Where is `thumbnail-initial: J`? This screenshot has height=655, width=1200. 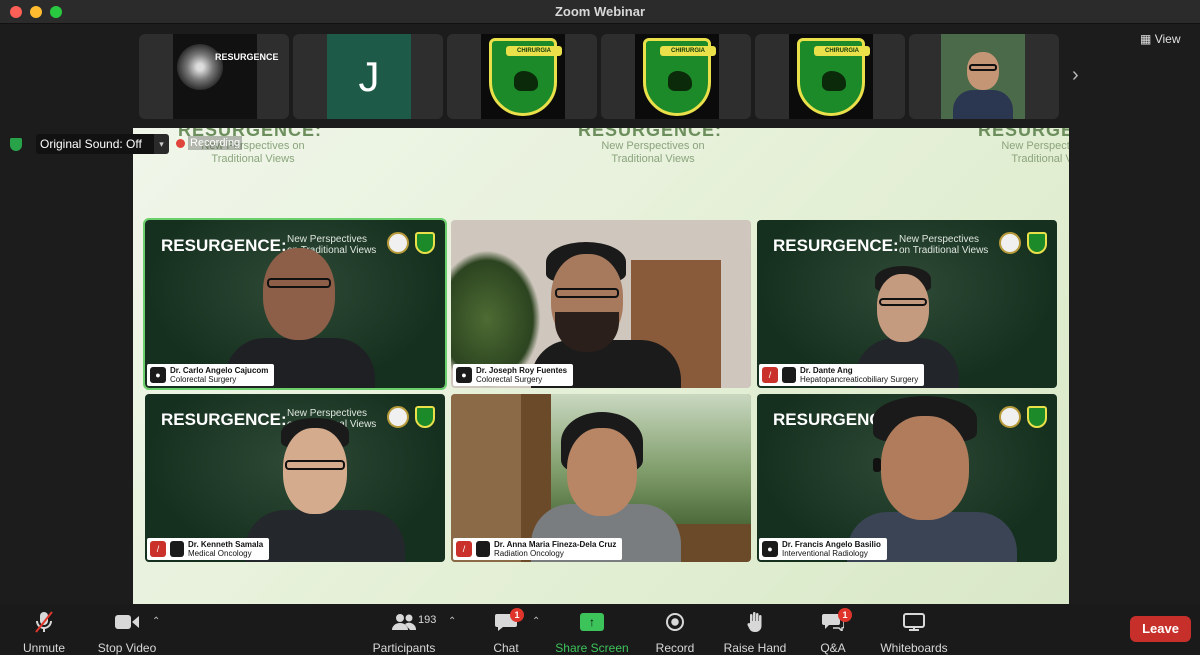
thumbnail-initial: J is located at coordinates (368, 76).